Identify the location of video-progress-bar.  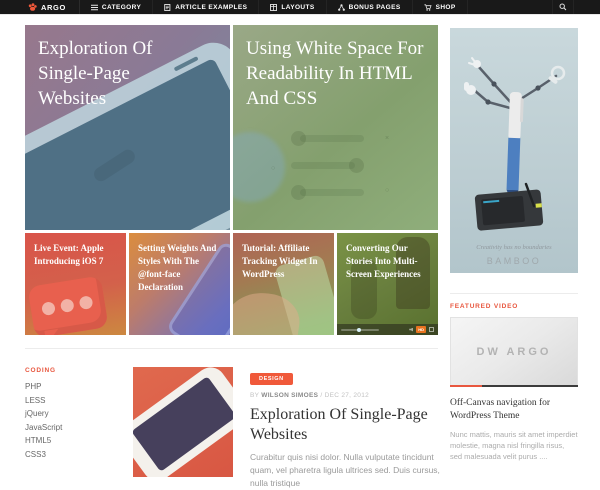
(514, 386).